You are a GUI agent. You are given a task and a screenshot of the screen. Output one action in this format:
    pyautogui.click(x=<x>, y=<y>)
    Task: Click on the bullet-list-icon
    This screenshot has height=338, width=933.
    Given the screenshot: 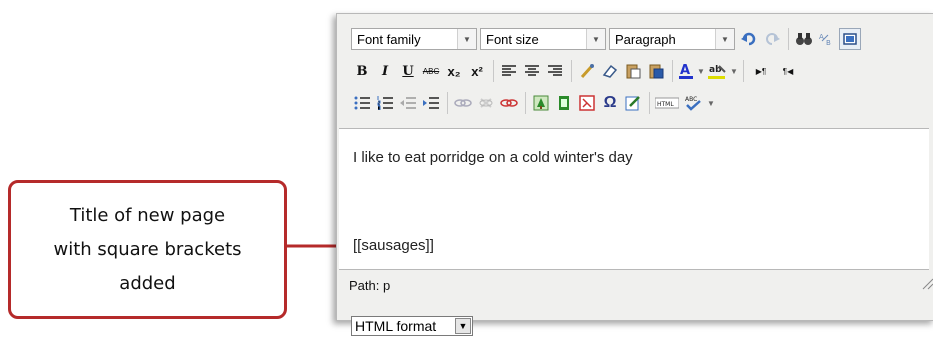 What is the action you would take?
    pyautogui.click(x=362, y=103)
    